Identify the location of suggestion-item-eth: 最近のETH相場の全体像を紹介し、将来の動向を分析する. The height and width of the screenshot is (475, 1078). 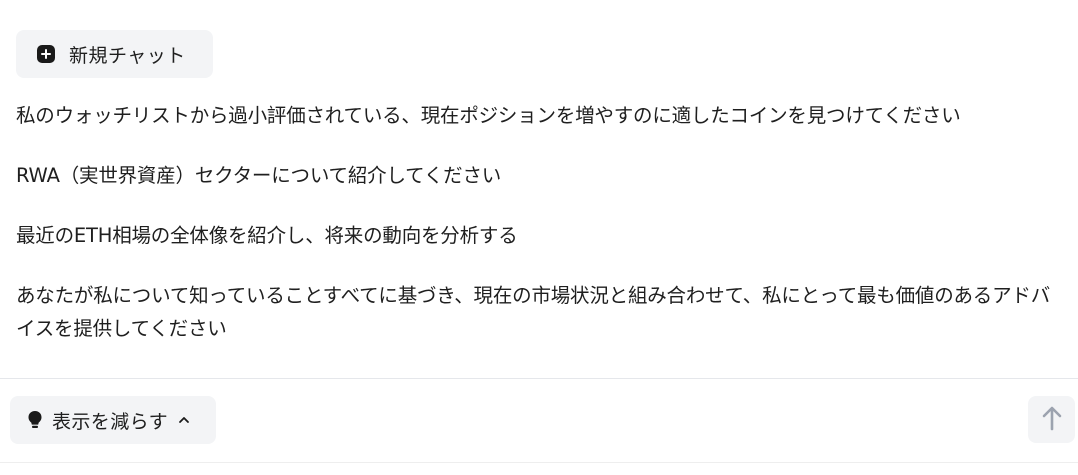
(541, 235).